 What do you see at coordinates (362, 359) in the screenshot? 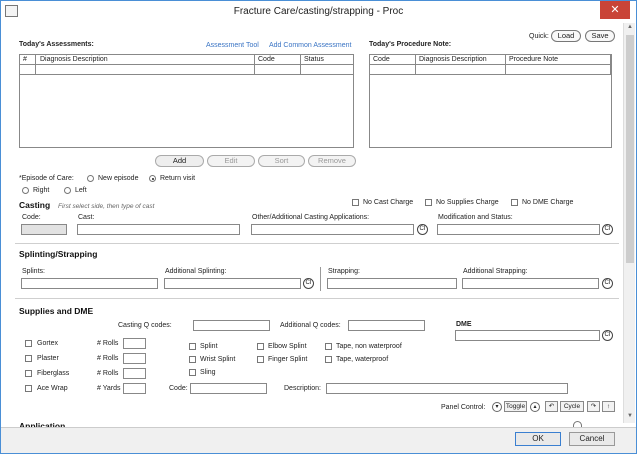
I see `tape-waterproof-label: Tape, waterproof` at bounding box center [362, 359].